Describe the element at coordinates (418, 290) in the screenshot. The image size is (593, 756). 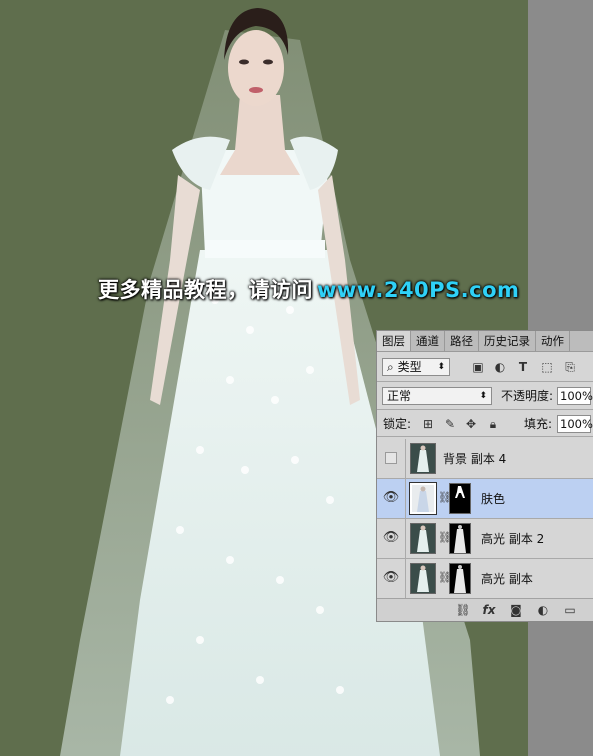
I see `watermark-url: www.240PS.com` at that location.